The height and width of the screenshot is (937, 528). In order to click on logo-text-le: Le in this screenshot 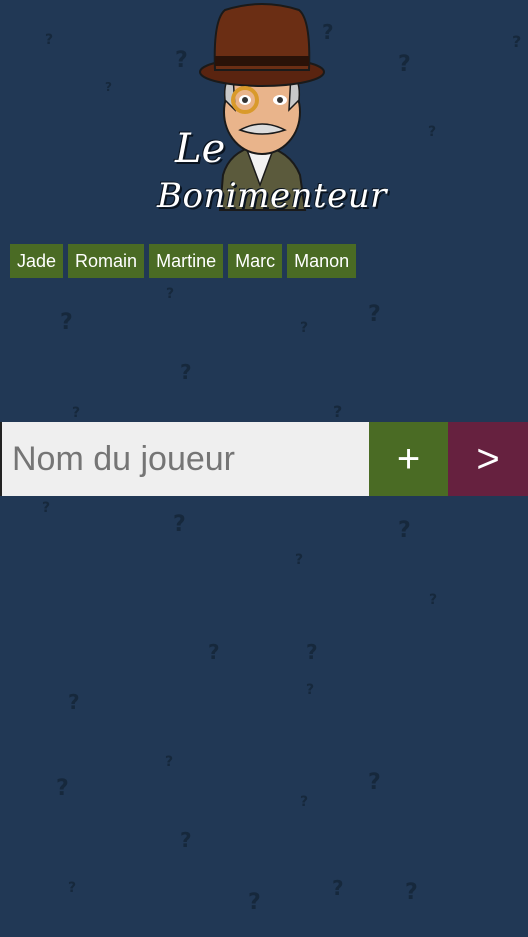, I will do `click(200, 149)`.